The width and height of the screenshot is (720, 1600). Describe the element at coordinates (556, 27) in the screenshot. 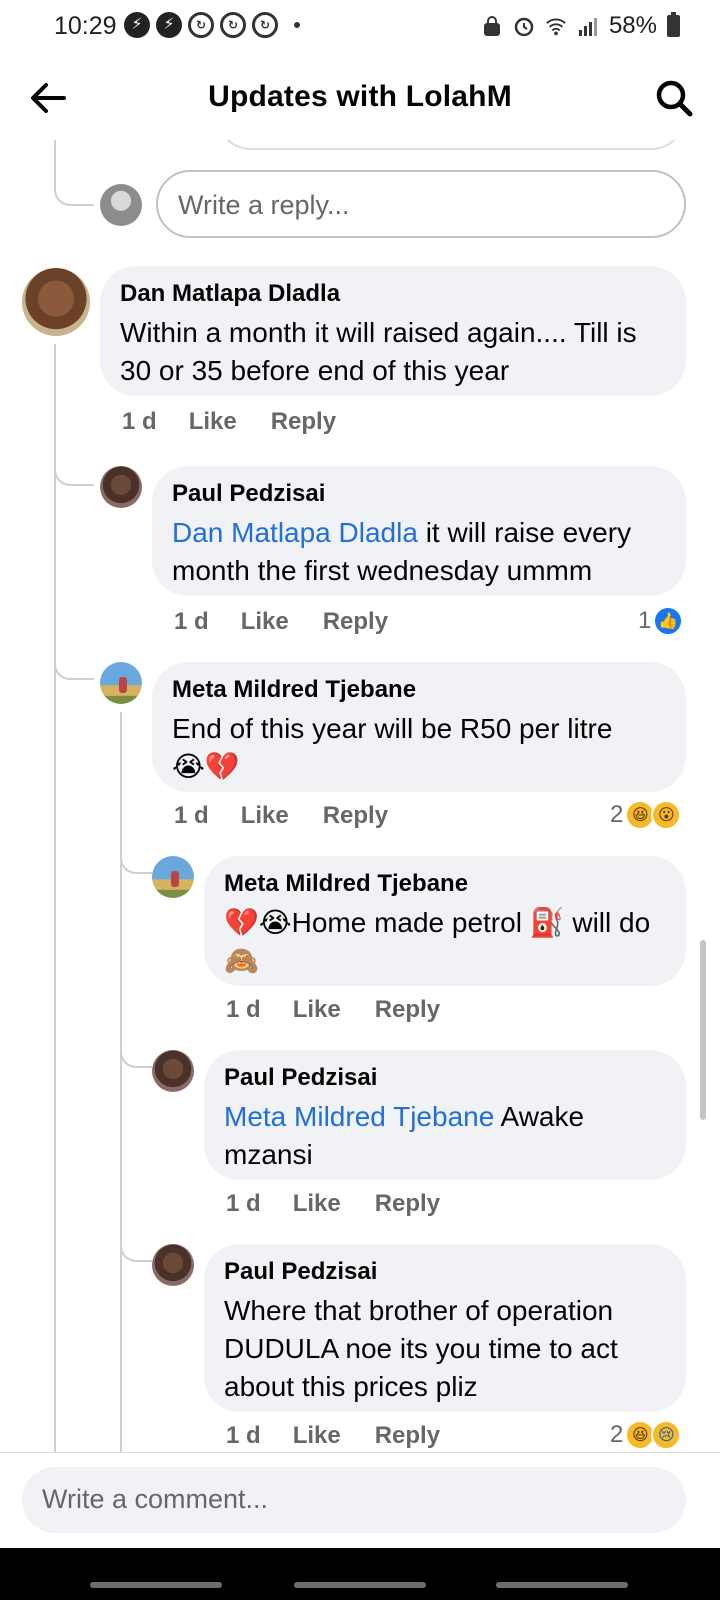

I see `wifi-icon` at that location.